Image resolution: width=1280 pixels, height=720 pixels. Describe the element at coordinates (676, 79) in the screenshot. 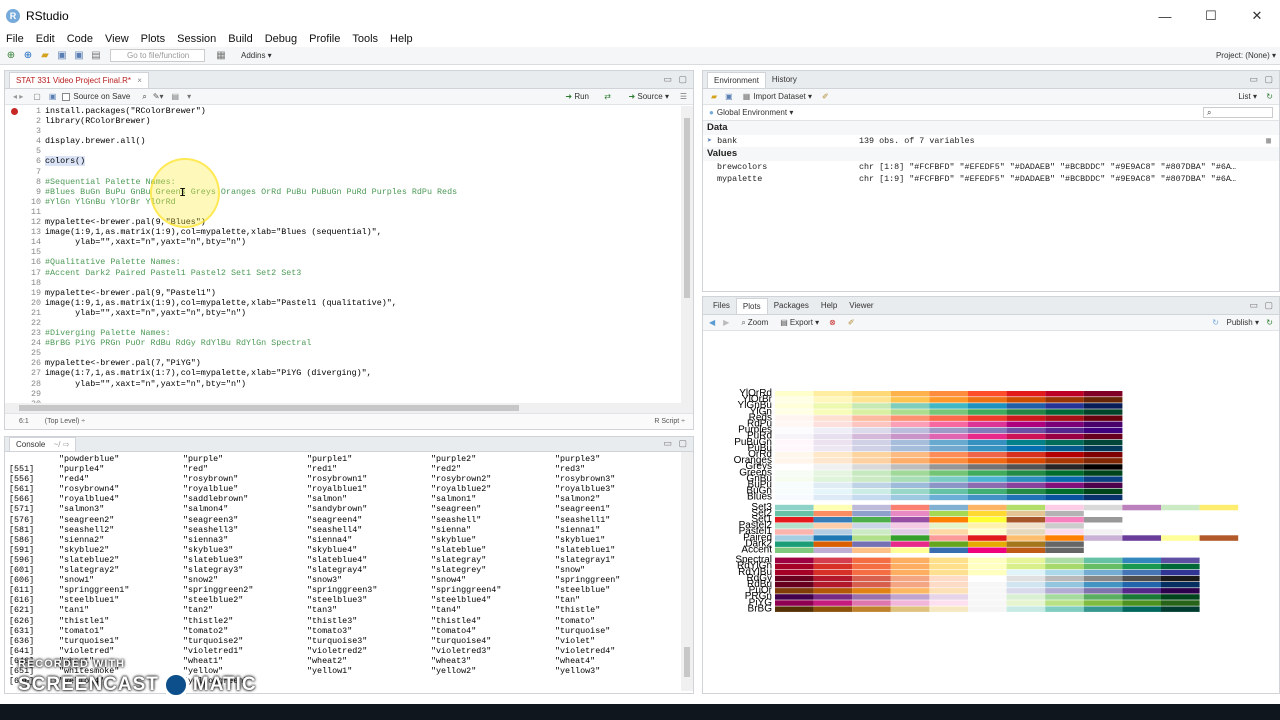

I see `pane-minmax-icon: ▭ ▢` at that location.